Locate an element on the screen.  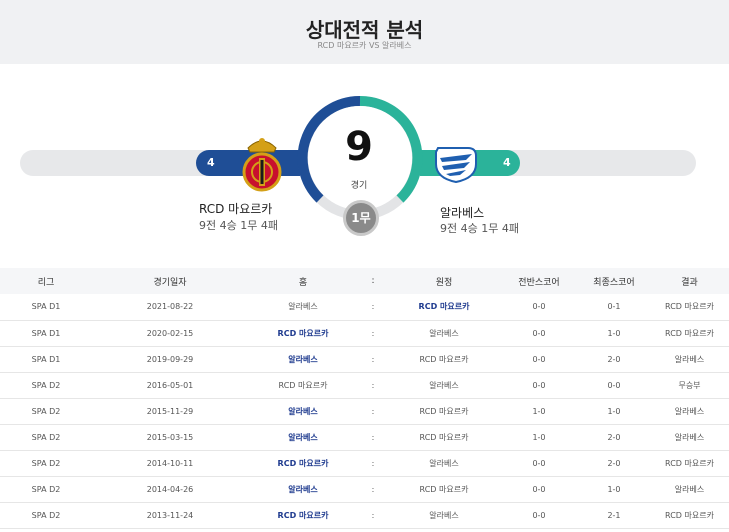
col-league: 리그 is located at coordinates (46, 282).